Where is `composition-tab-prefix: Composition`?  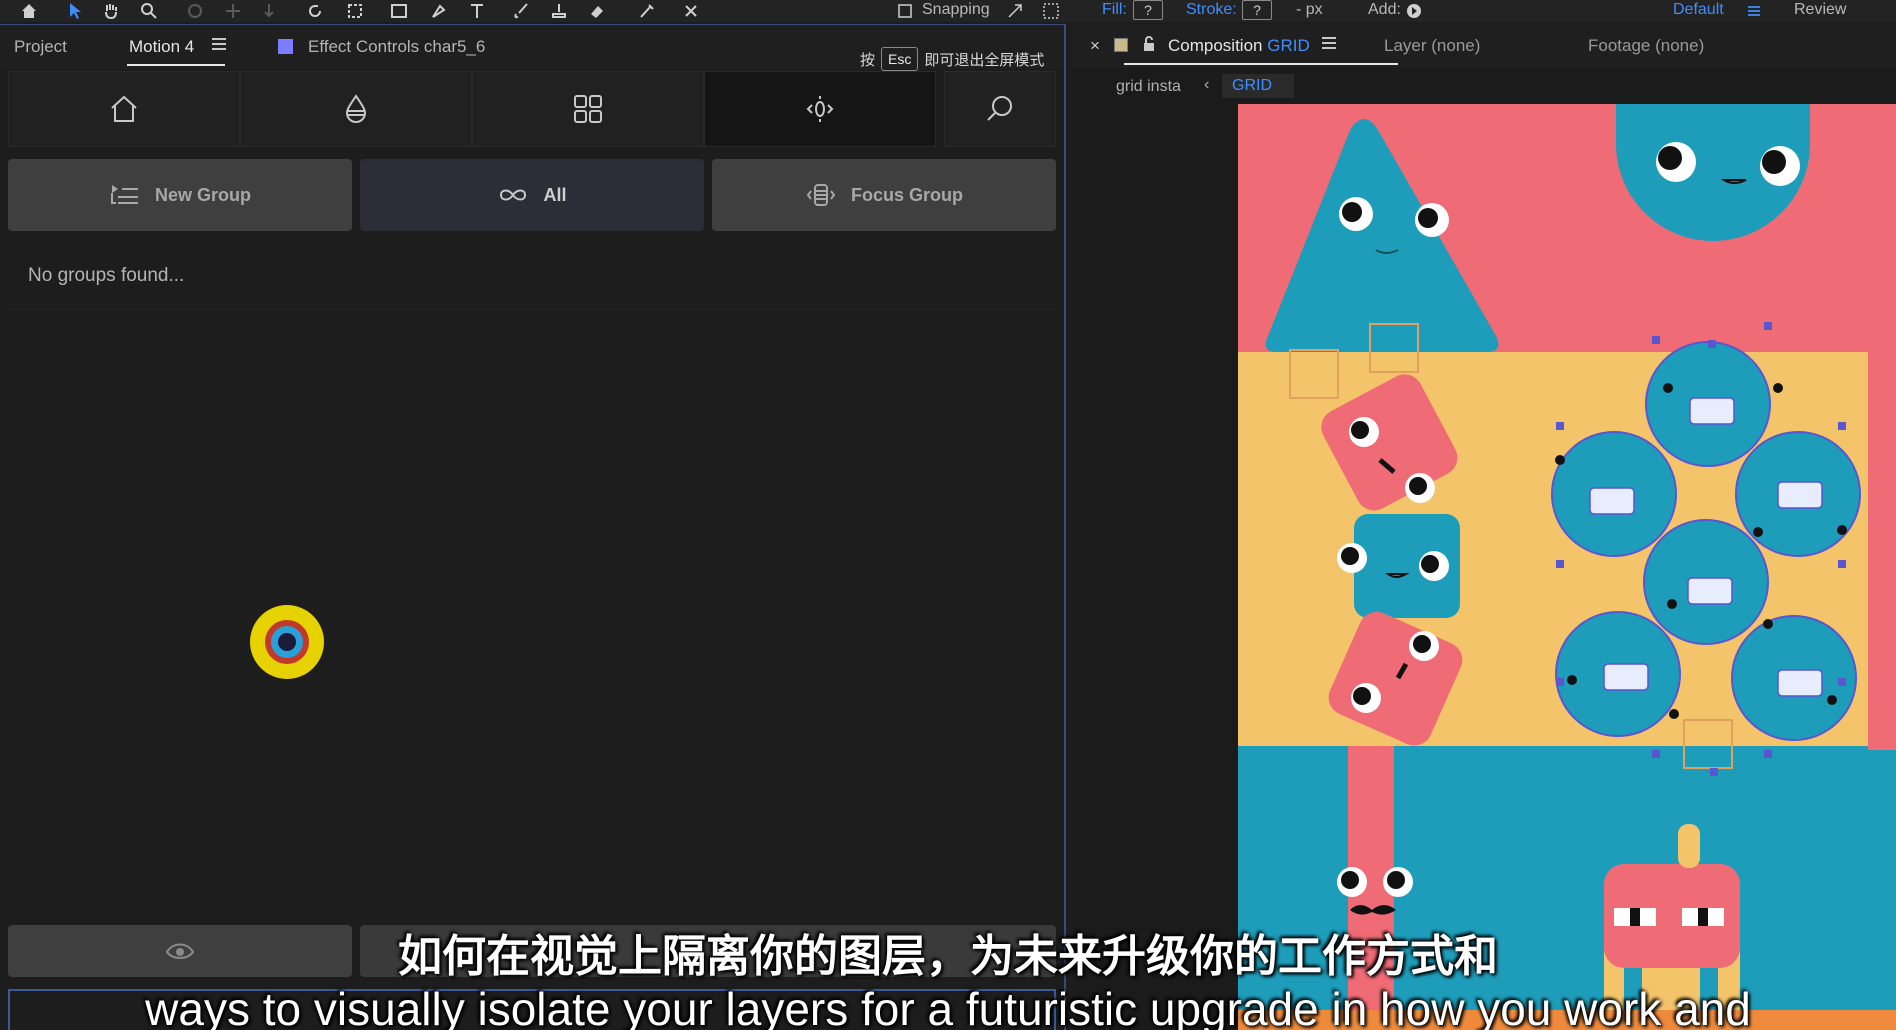 composition-tab-prefix: Composition is located at coordinates (1215, 45).